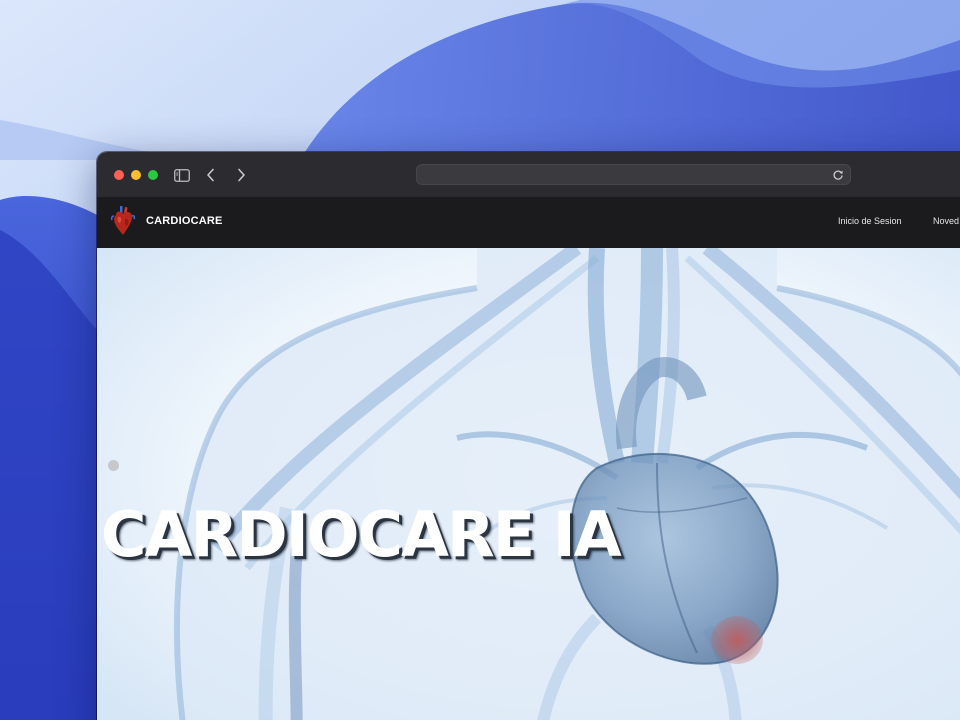  What do you see at coordinates (528, 222) in the screenshot?
I see `site-navbar: CARDIOCARE Inicio de Sesion Noved` at bounding box center [528, 222].